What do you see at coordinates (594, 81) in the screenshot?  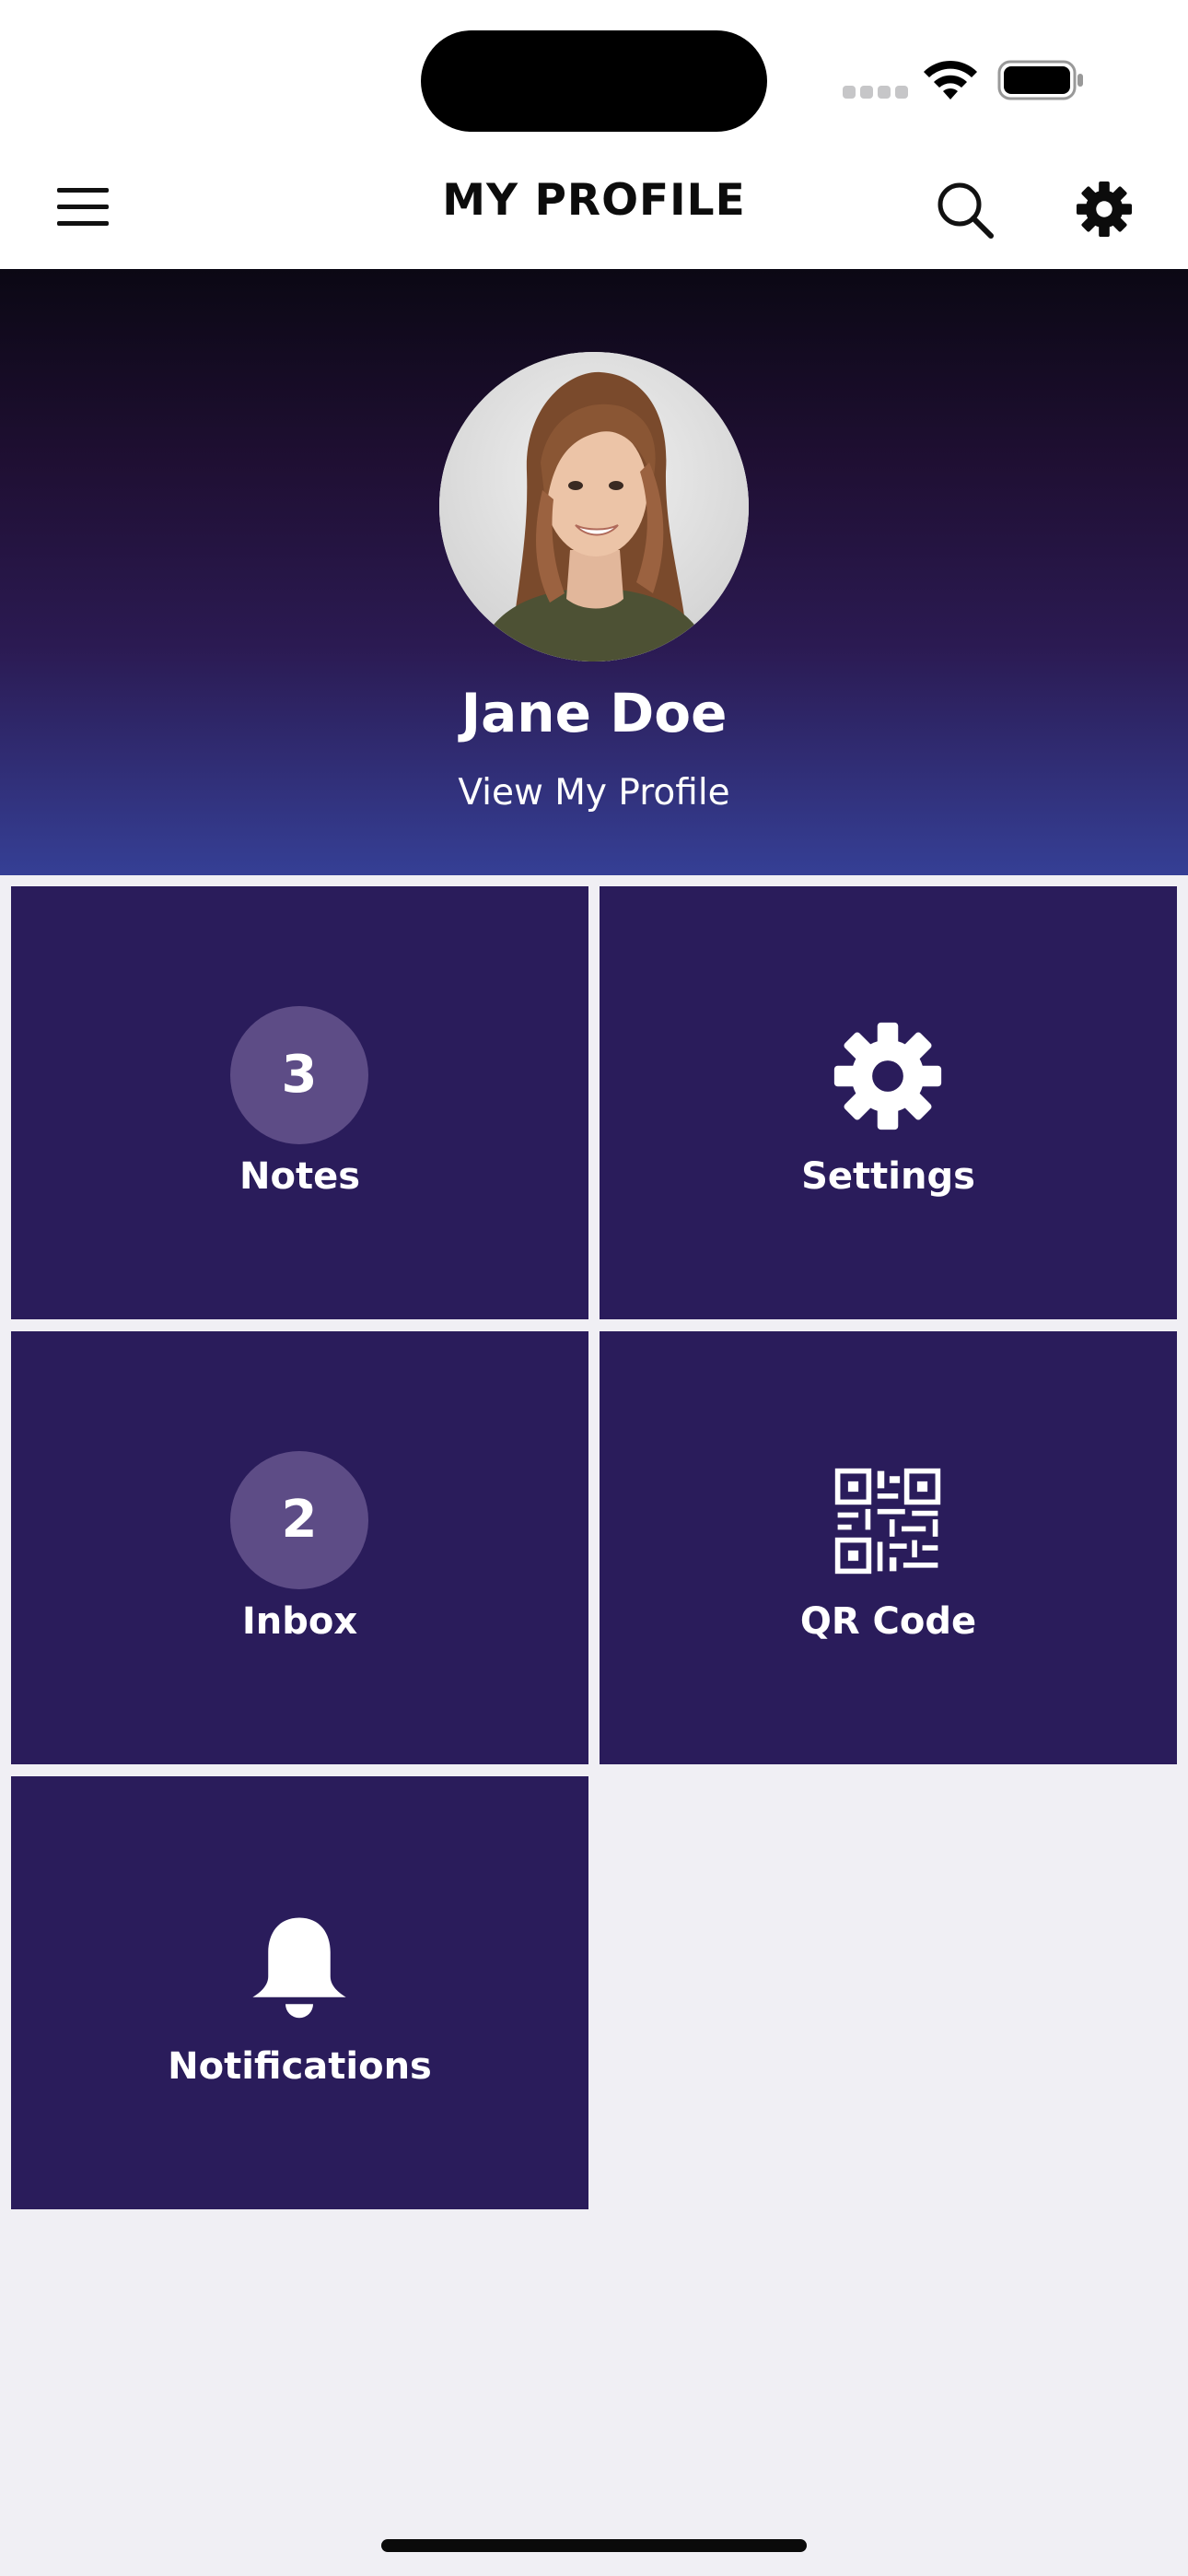 I see `dynamic-island` at bounding box center [594, 81].